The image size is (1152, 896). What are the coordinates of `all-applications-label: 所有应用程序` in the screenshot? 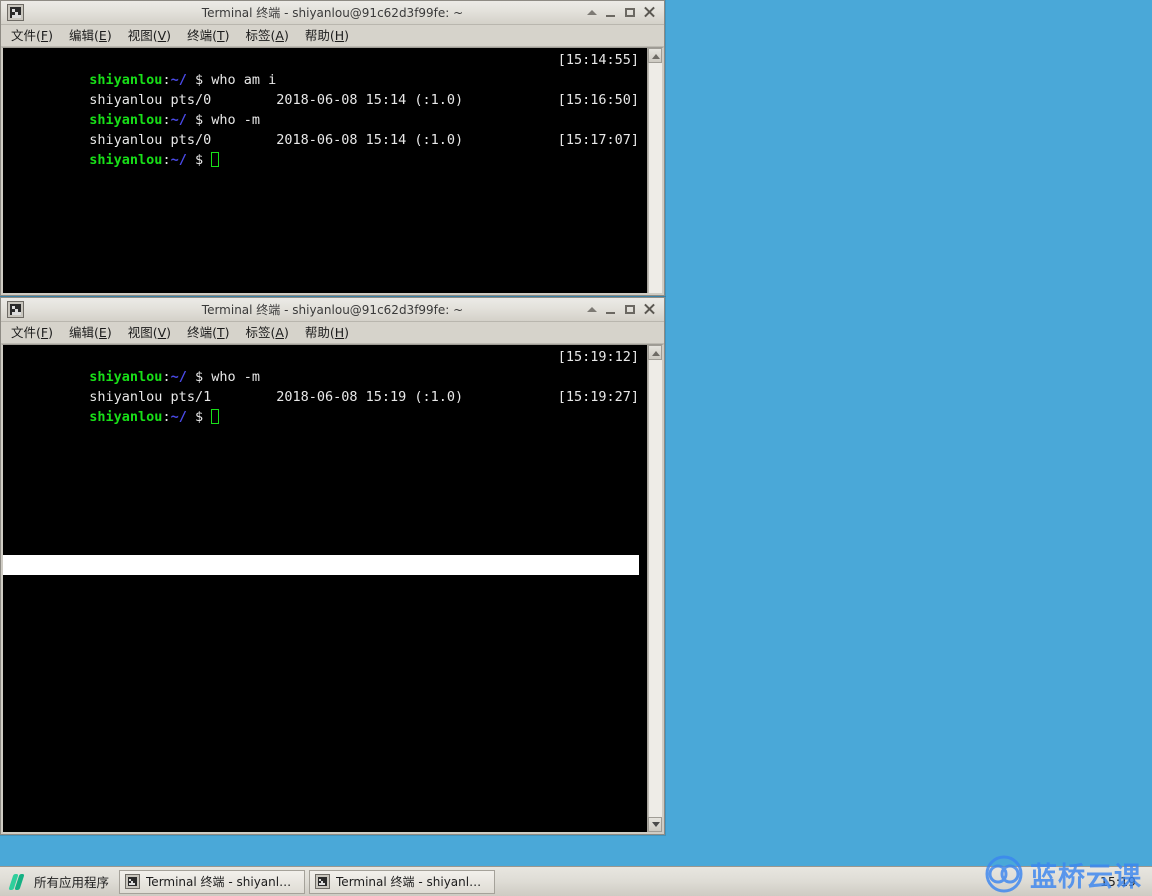 It's located at (72, 882).